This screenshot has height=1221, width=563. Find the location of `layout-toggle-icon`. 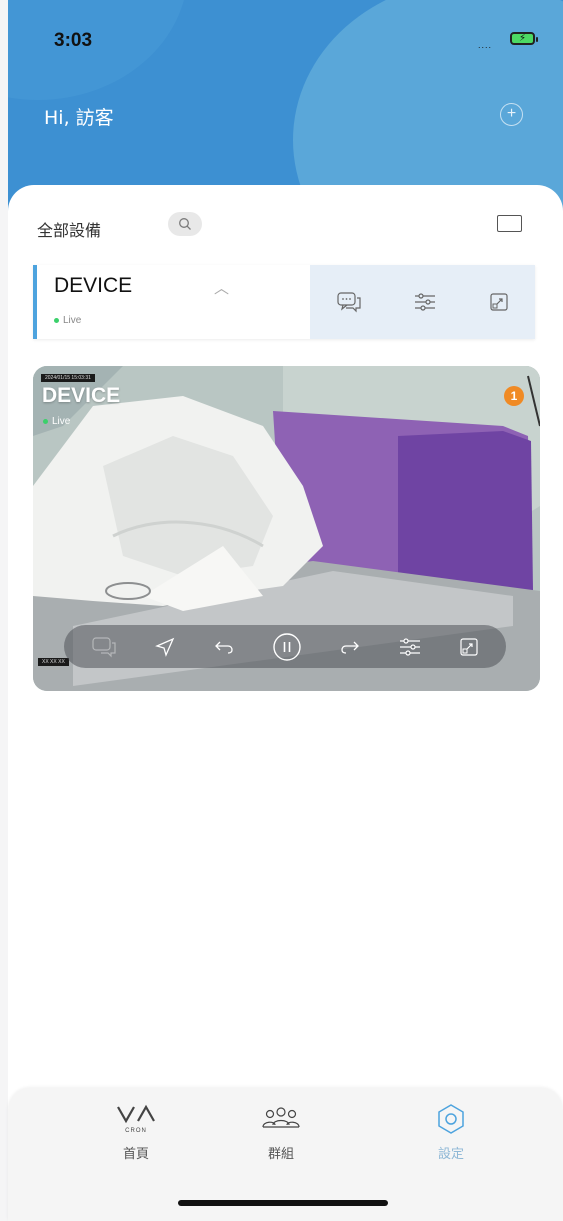

layout-toggle-icon is located at coordinates (509, 223).